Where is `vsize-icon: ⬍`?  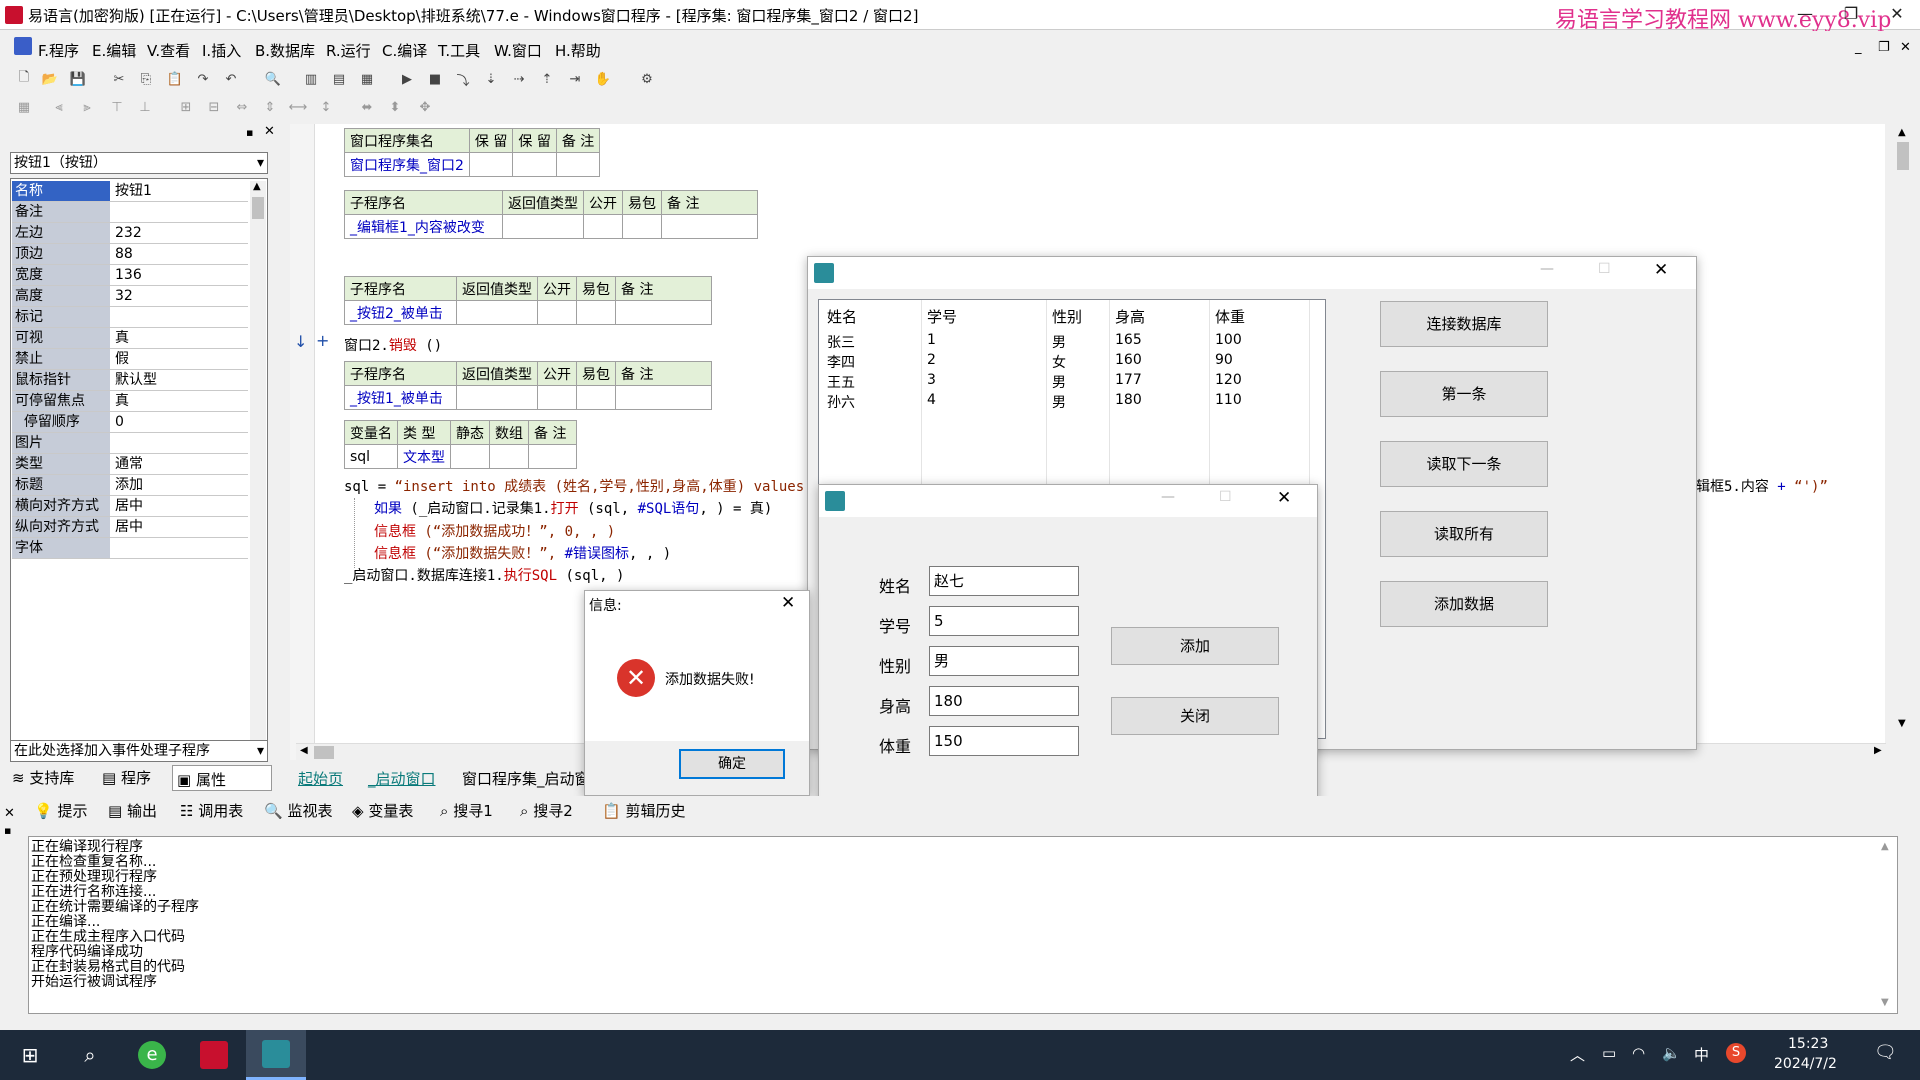
vsize-icon: ⬍ is located at coordinates (395, 107).